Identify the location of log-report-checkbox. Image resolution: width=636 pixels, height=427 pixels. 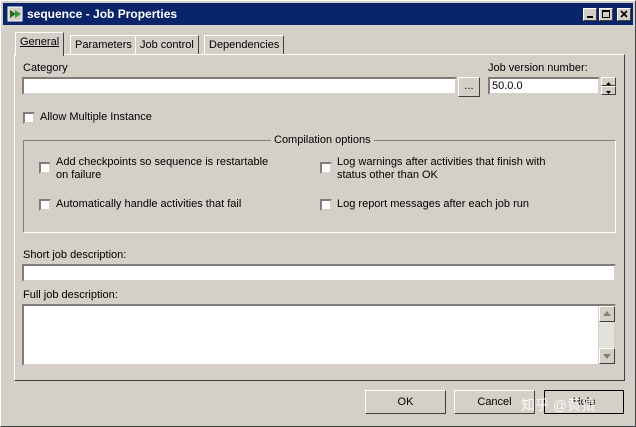
(326, 205).